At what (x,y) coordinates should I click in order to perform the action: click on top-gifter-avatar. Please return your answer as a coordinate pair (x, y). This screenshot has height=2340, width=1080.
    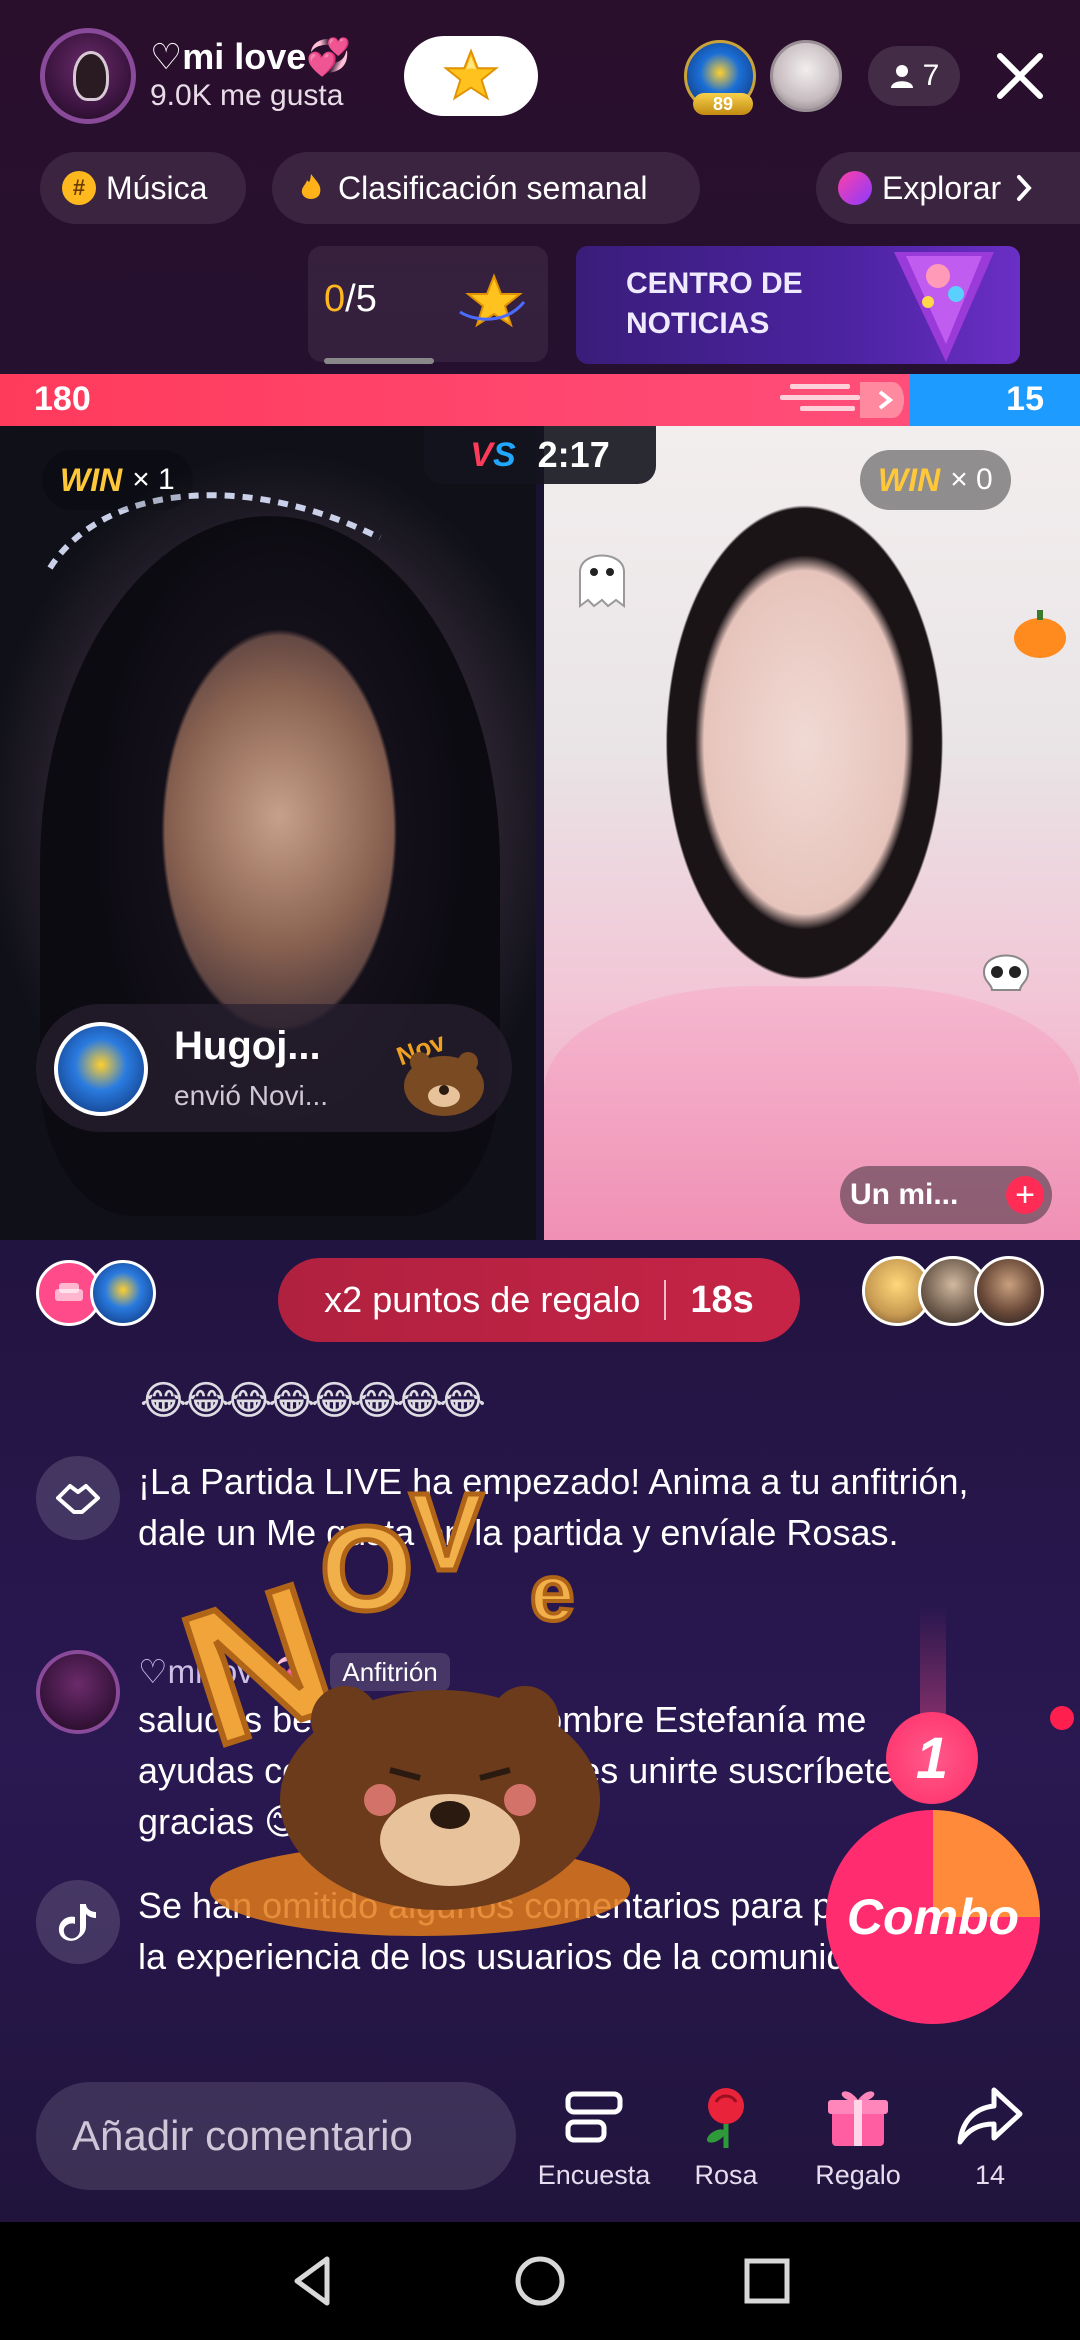
    Looking at the image, I should click on (806, 76).